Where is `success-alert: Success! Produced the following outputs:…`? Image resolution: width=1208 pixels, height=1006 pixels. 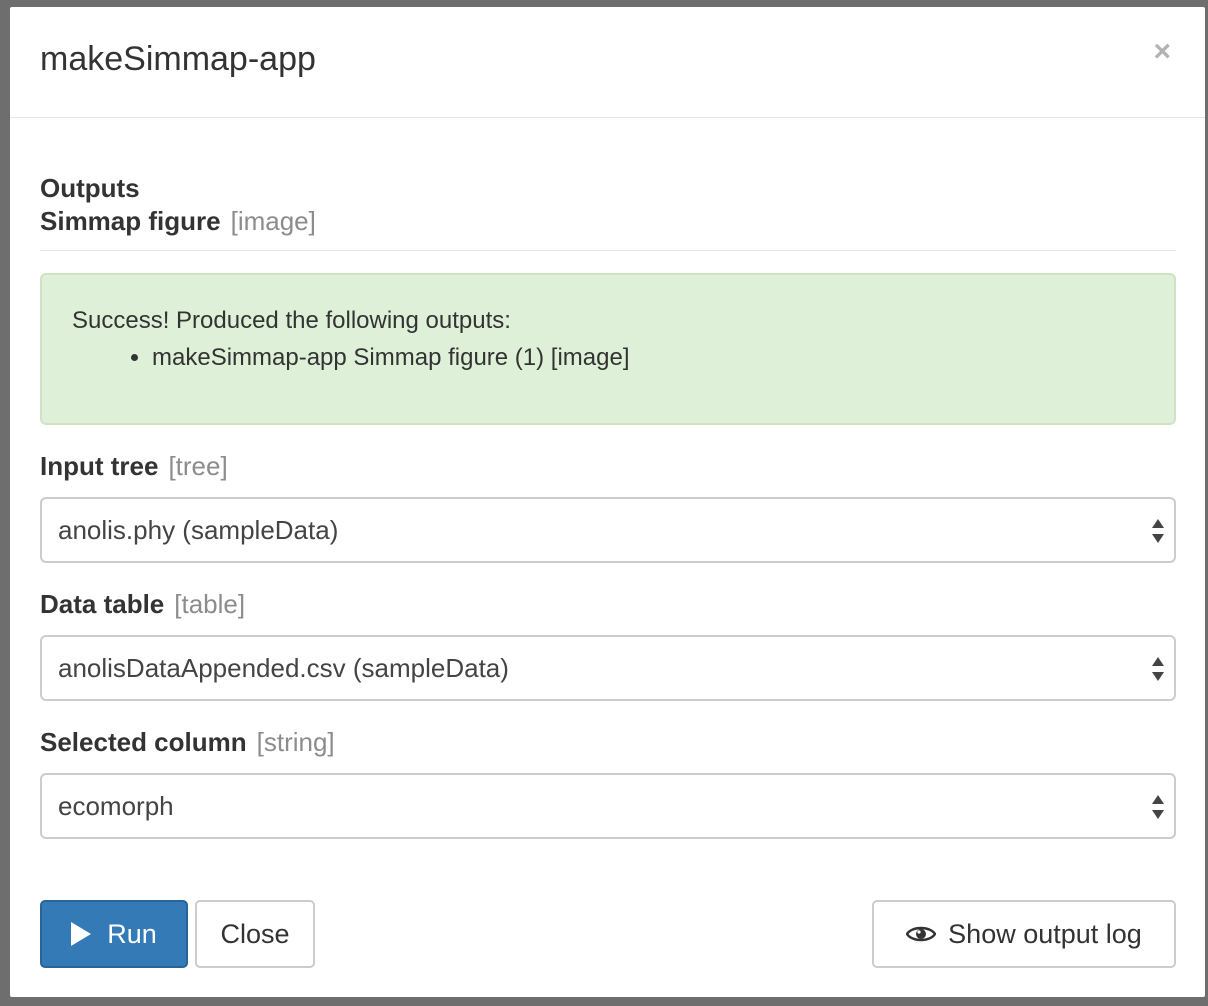 success-alert: Success! Produced the following outputs:… is located at coordinates (608, 349).